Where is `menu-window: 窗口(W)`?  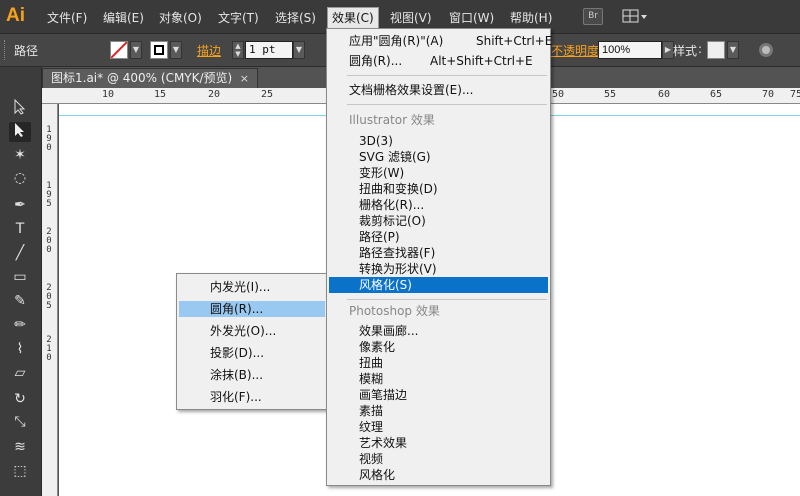 menu-window: 窗口(W) is located at coordinates (471, 18).